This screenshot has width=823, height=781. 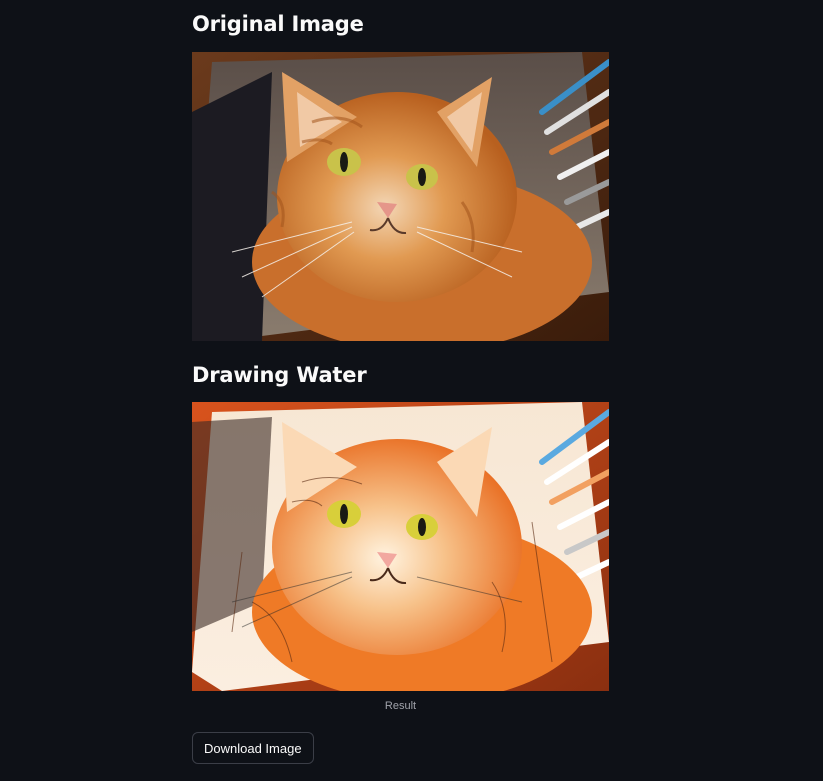 I want to click on original-section: Original Image, so click(x=400, y=24).